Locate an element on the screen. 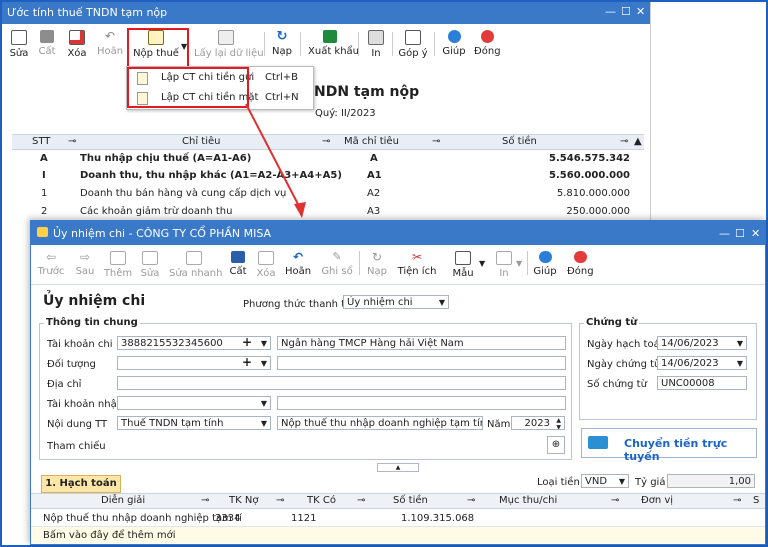 The image size is (768, 547). address-field is located at coordinates (341, 383).